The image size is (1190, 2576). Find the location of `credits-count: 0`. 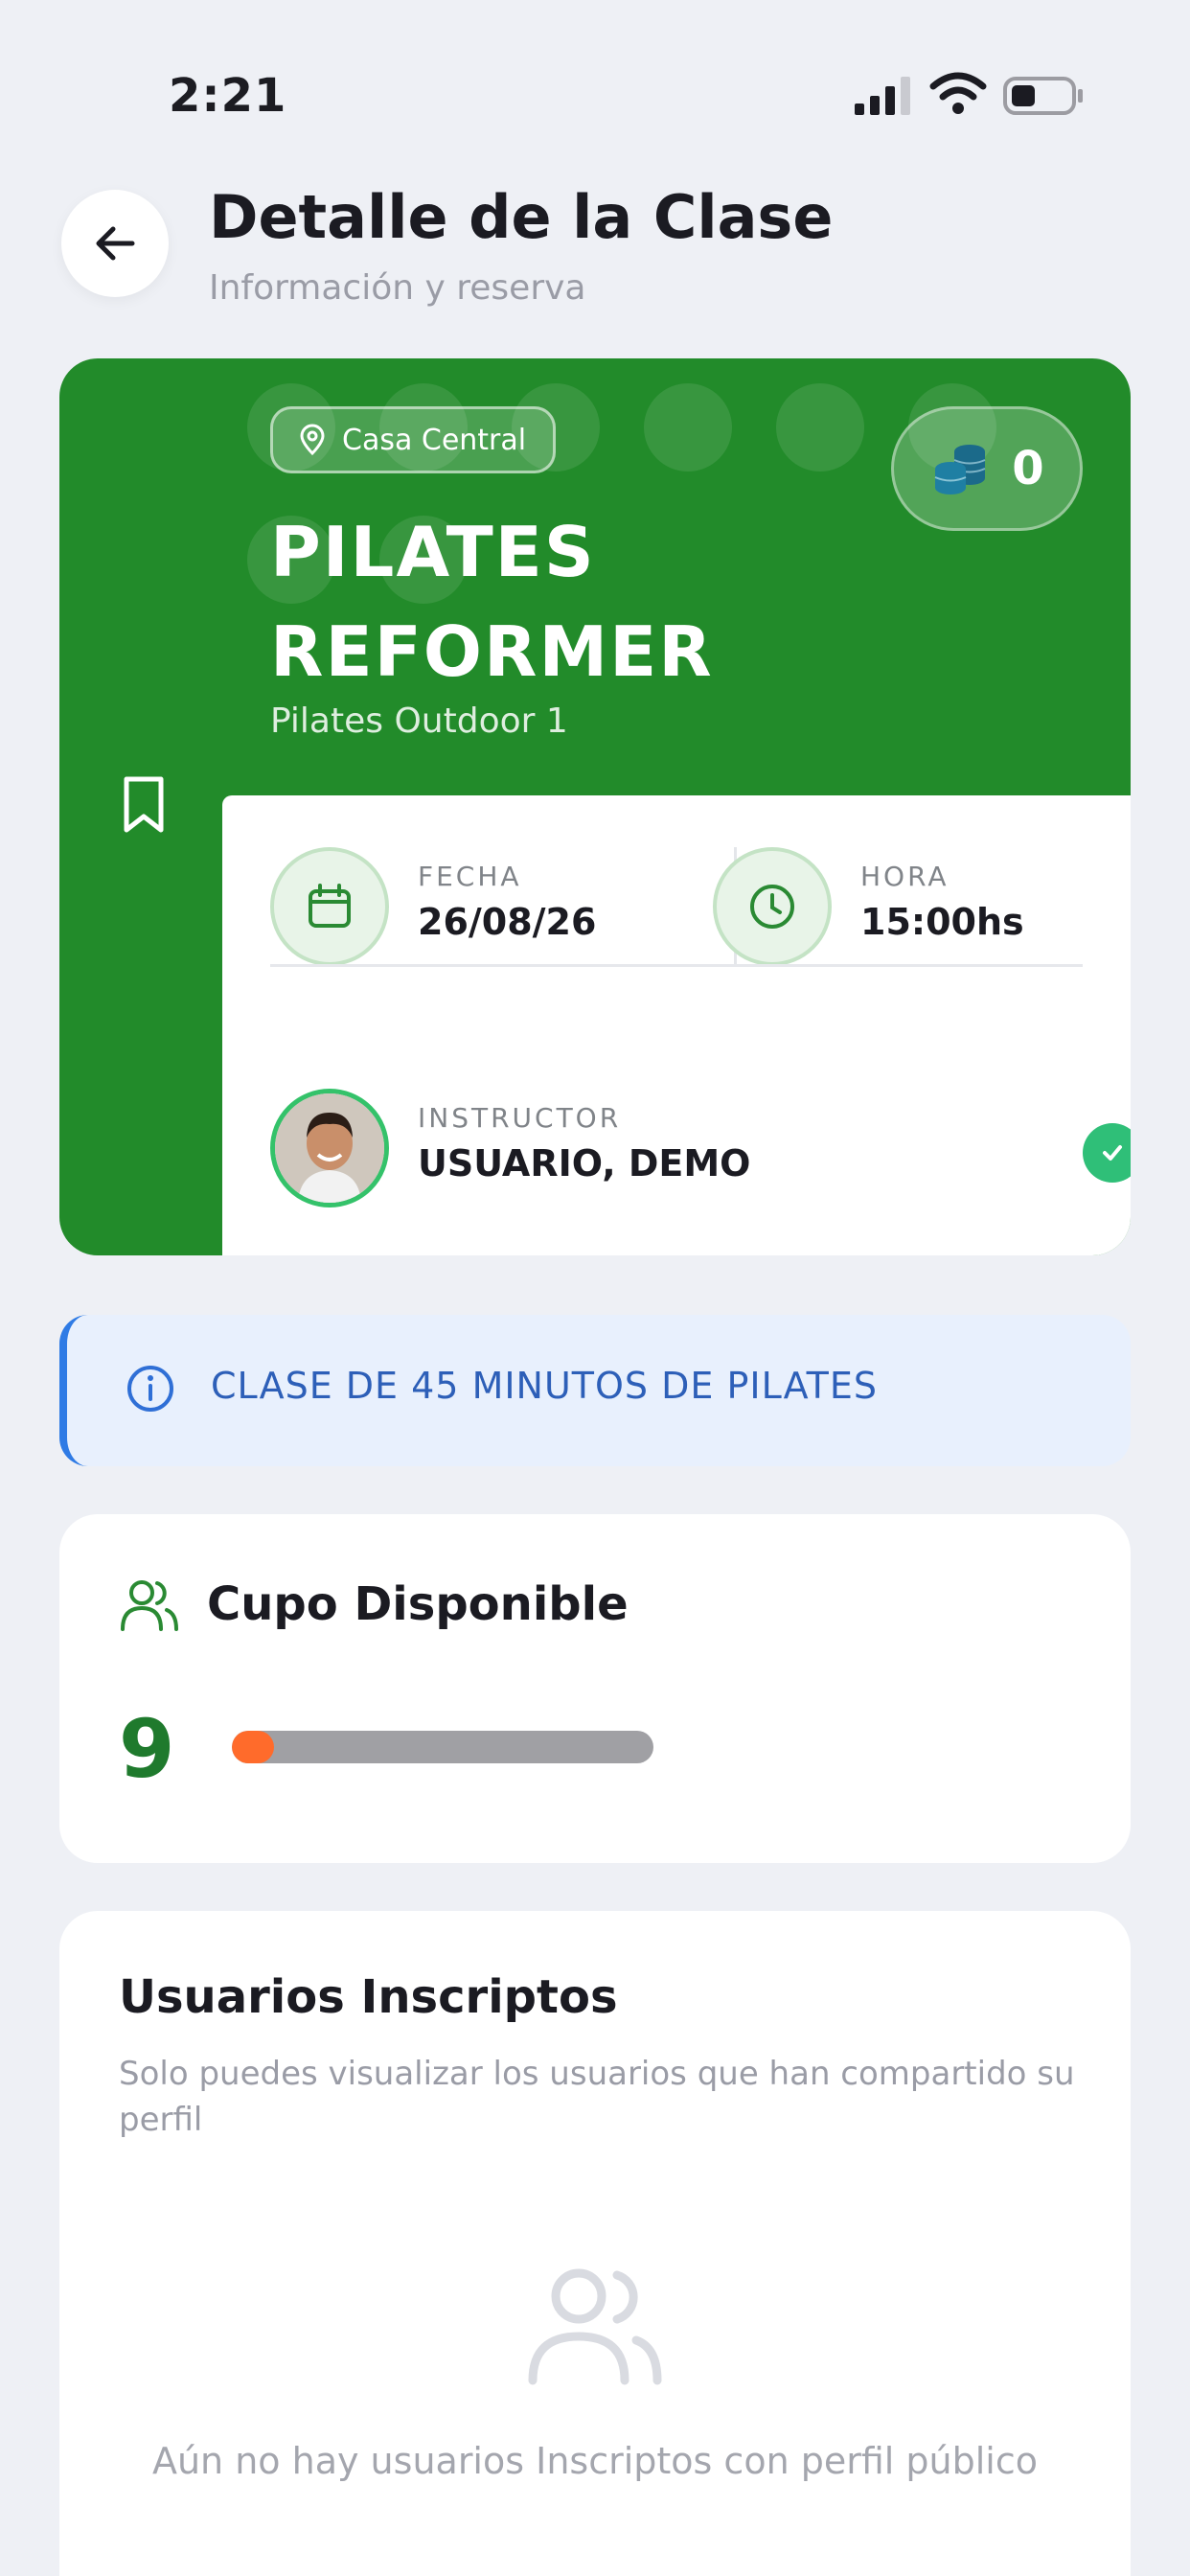

credits-count: 0 is located at coordinates (1028, 468).